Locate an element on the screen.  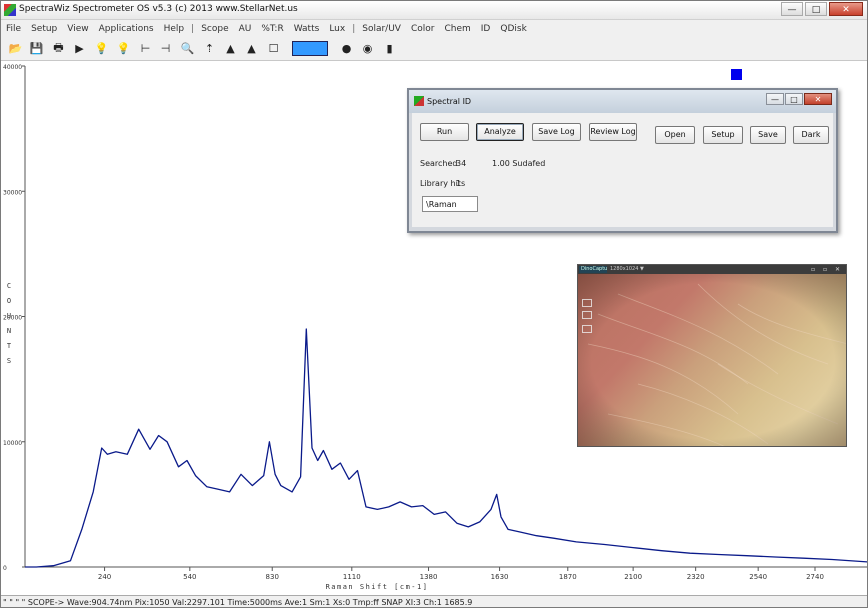
x-tick-label: 2740 is located at coordinates (815, 577).